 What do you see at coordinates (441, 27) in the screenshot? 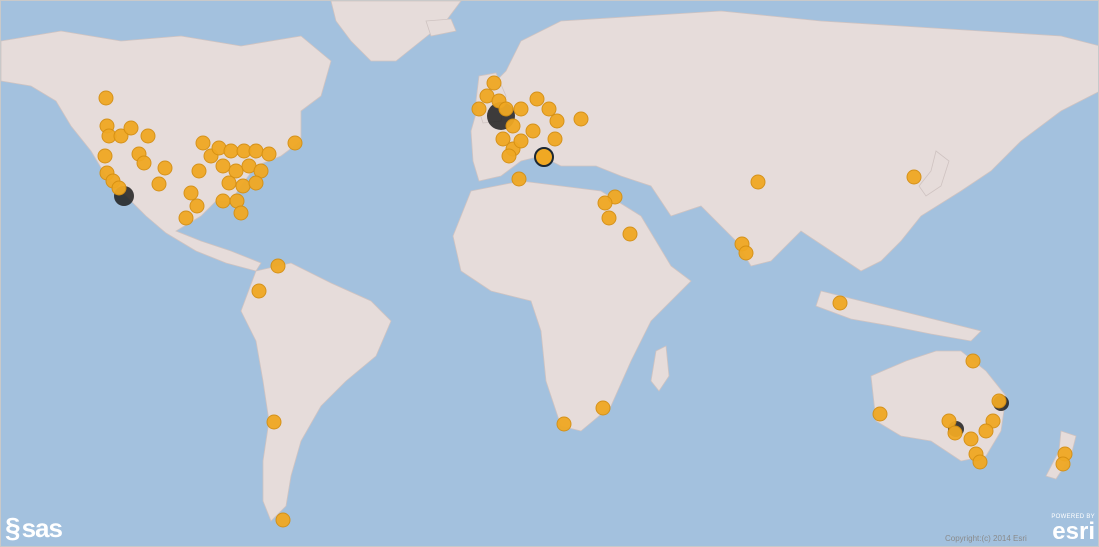
I see `iceland` at bounding box center [441, 27].